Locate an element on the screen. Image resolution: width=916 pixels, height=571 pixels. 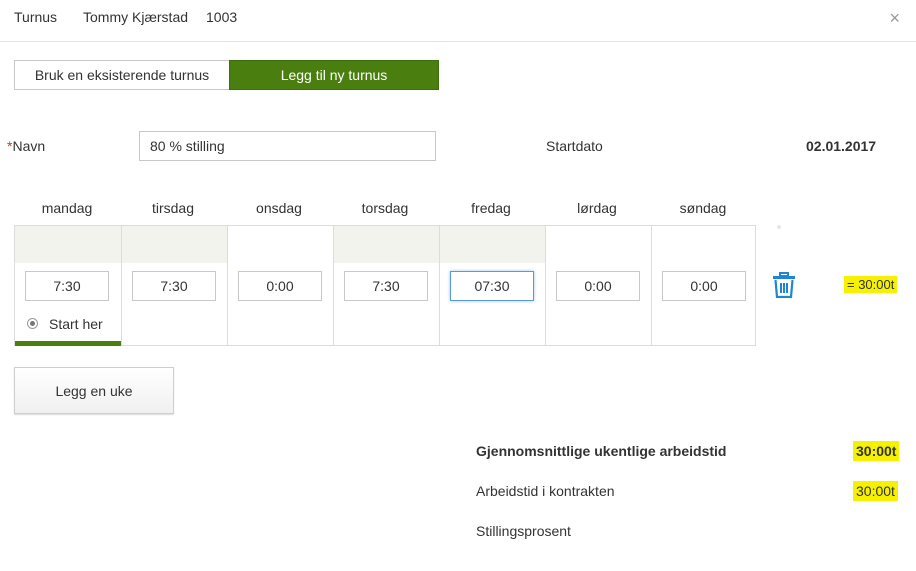
start-week-indicator is located at coordinates (68, 343).